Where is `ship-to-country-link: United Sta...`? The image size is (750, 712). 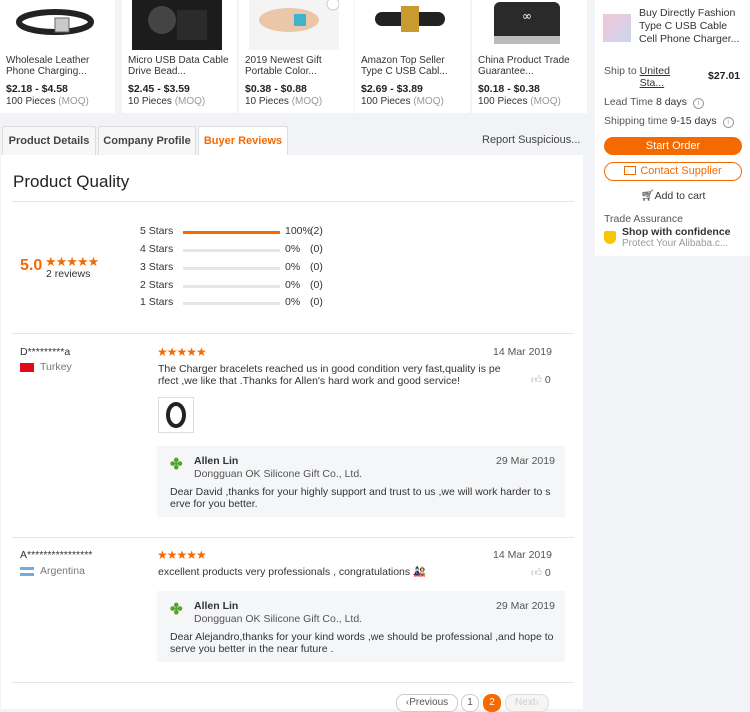 ship-to-country-link: United Sta... is located at coordinates (661, 77).